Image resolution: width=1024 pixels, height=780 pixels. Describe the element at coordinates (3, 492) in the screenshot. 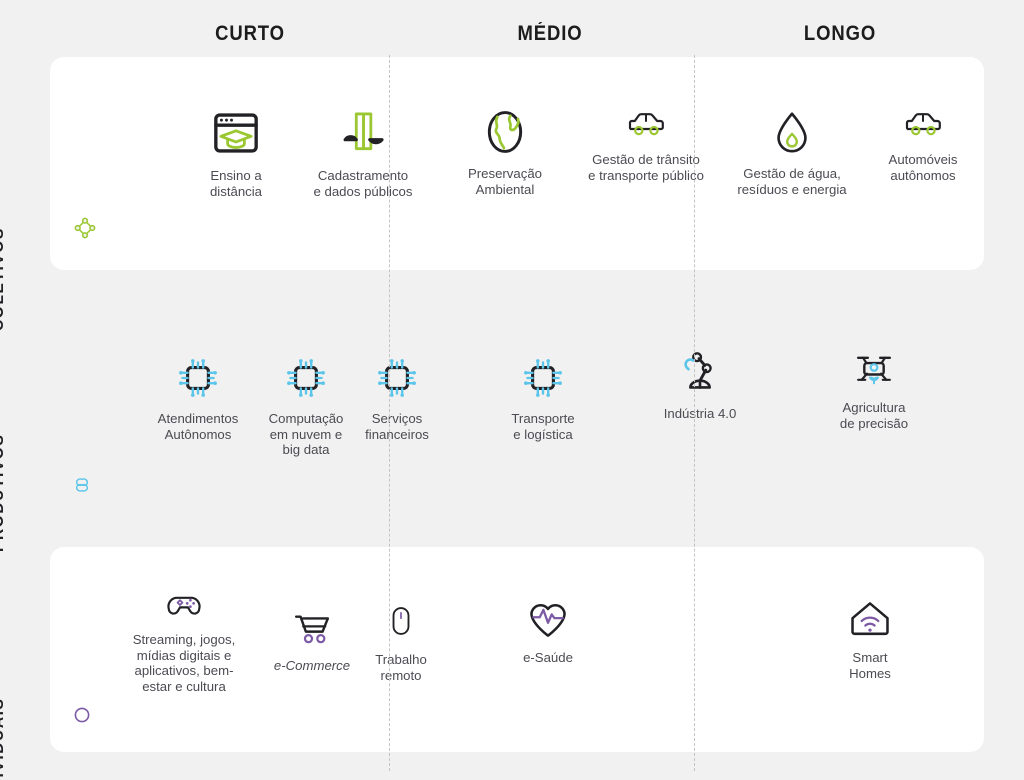

I see `row-label-produtivos: PRODUTIVOS` at that location.